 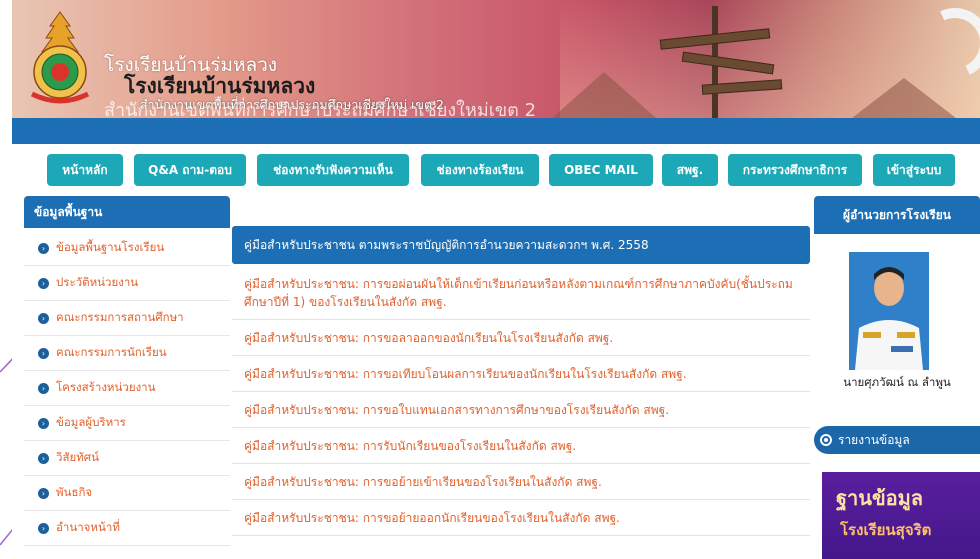 What do you see at coordinates (120, 317) in the screenshot?
I see `sidebar-item-label: คณะกรรมการสถานศึกษา` at bounding box center [120, 317].